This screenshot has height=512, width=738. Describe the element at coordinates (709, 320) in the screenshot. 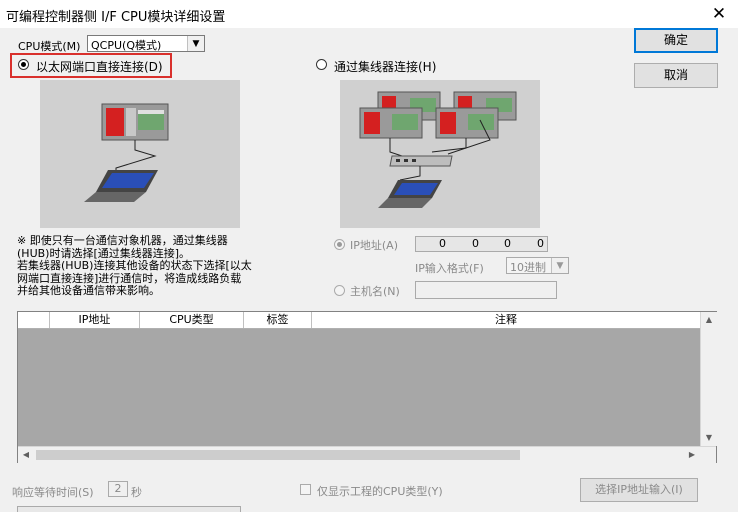

I see `scroll-up-icon: ▲` at that location.